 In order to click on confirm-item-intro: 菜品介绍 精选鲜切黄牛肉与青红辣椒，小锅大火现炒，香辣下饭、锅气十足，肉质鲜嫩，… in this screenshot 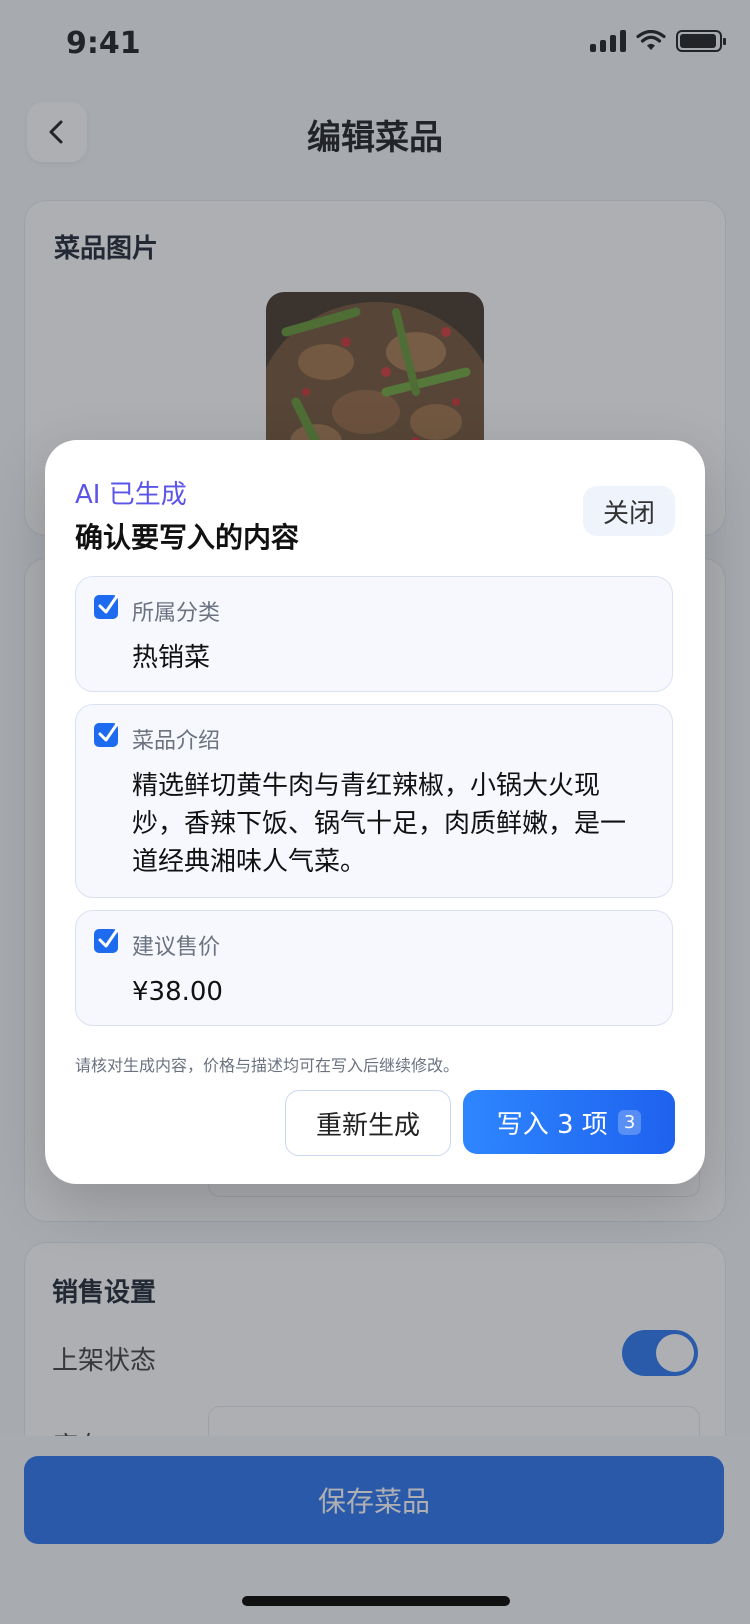, I will do `click(374, 801)`.